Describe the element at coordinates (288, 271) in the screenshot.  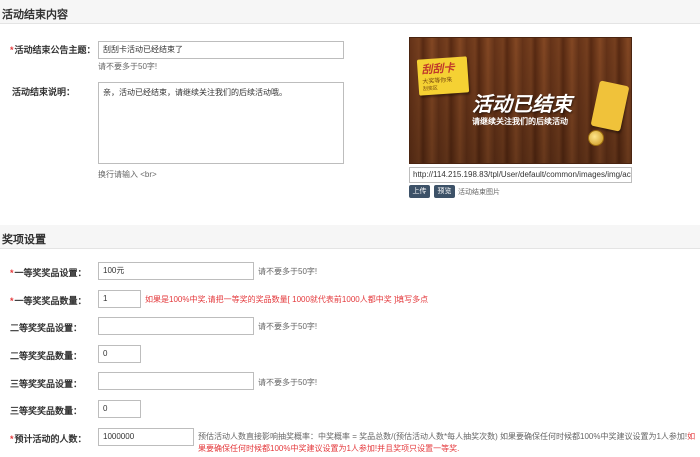
I see `prize1-name-hint: 请不要多于50字!` at that location.